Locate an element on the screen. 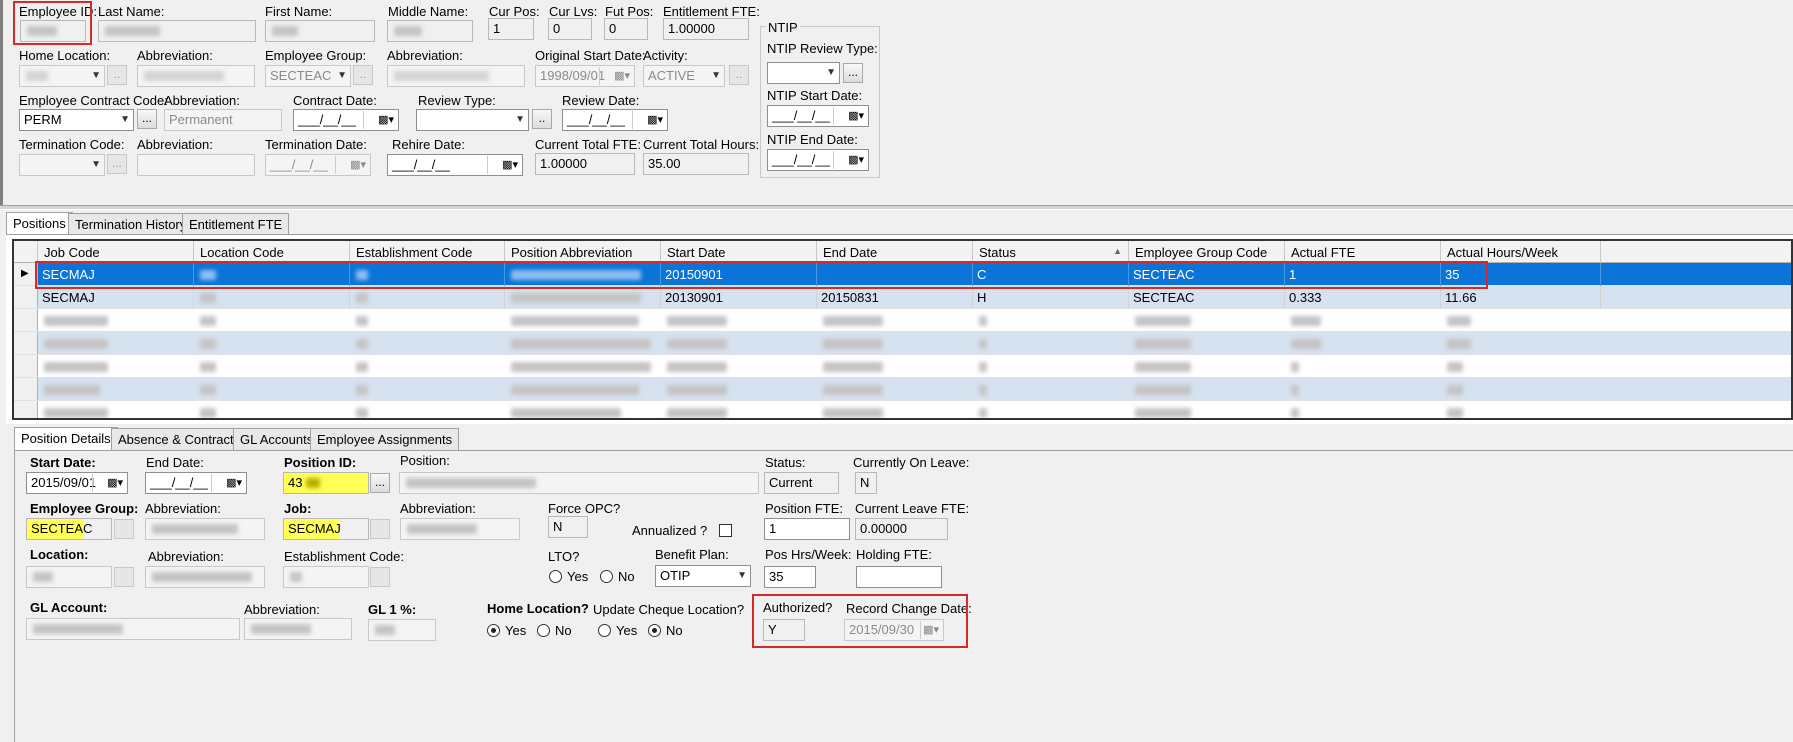 The width and height of the screenshot is (1793, 742). table-row: ▶ SECMAJ 20150901 C SECTEAC 1 35 is located at coordinates (902, 274).